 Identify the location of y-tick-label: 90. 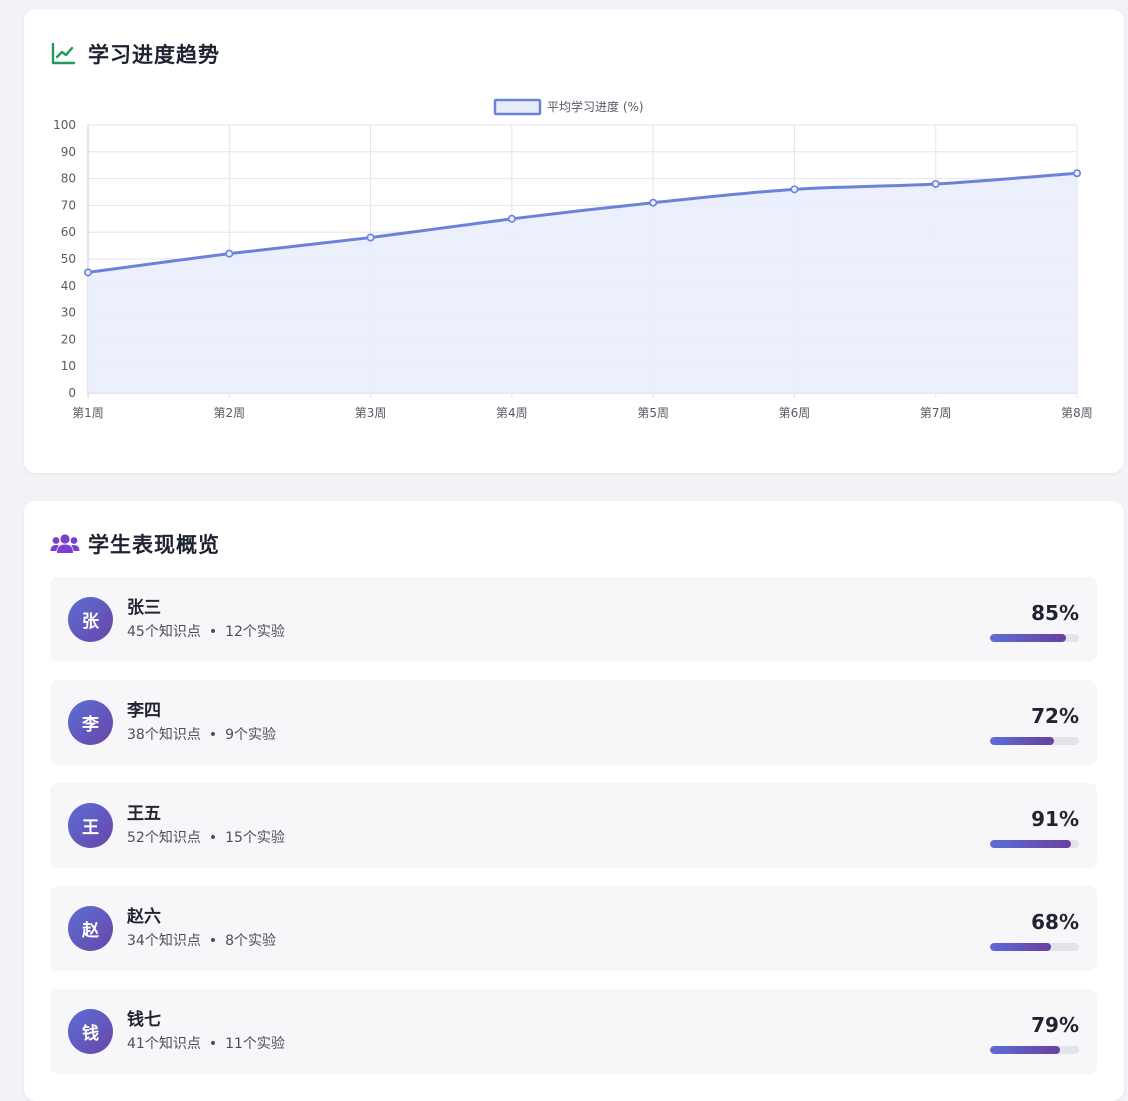
(68, 152).